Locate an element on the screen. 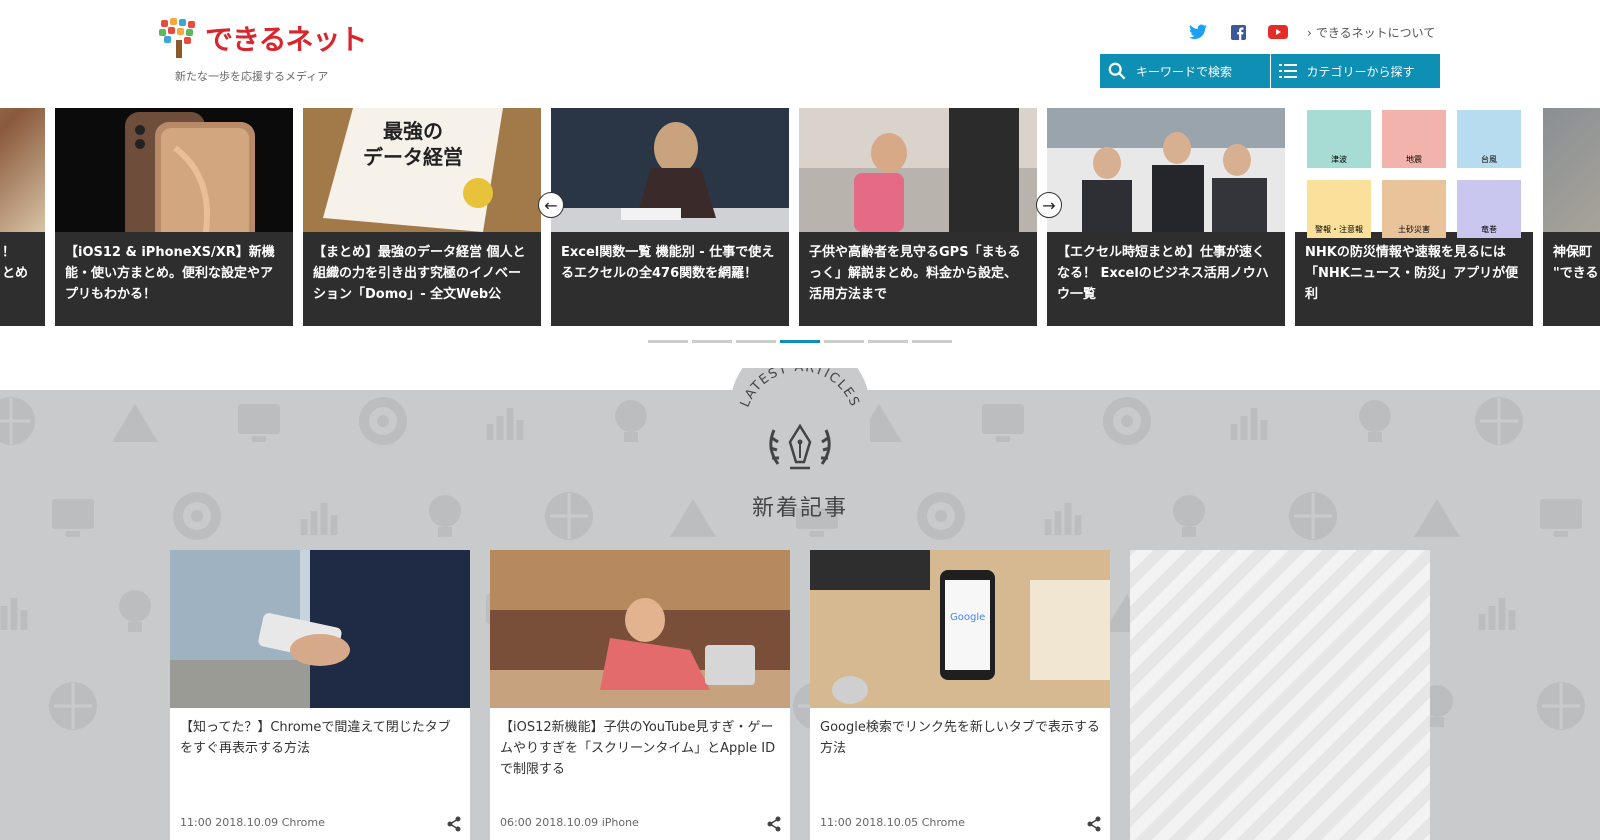 The height and width of the screenshot is (840, 1600). about-link: › できるネットについて is located at coordinates (1371, 32).